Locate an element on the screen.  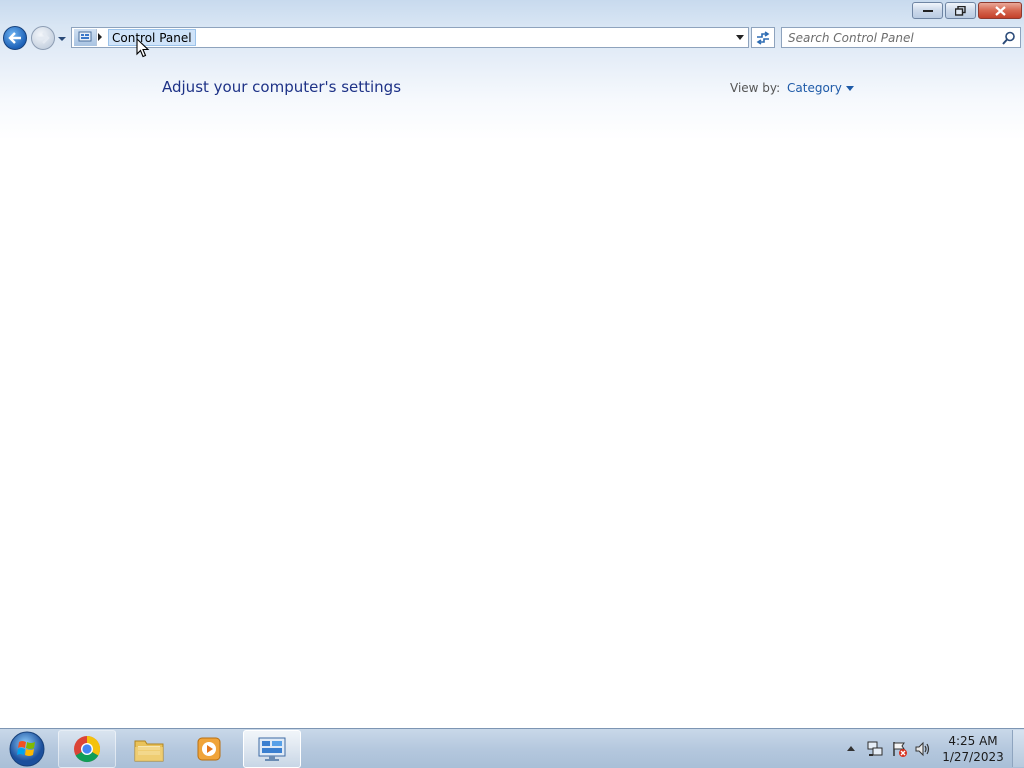
minimize-button is located at coordinates (927, 10).